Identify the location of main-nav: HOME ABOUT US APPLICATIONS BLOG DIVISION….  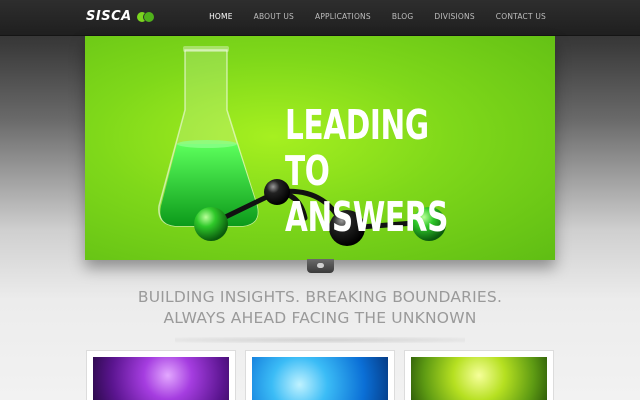
(367, 16).